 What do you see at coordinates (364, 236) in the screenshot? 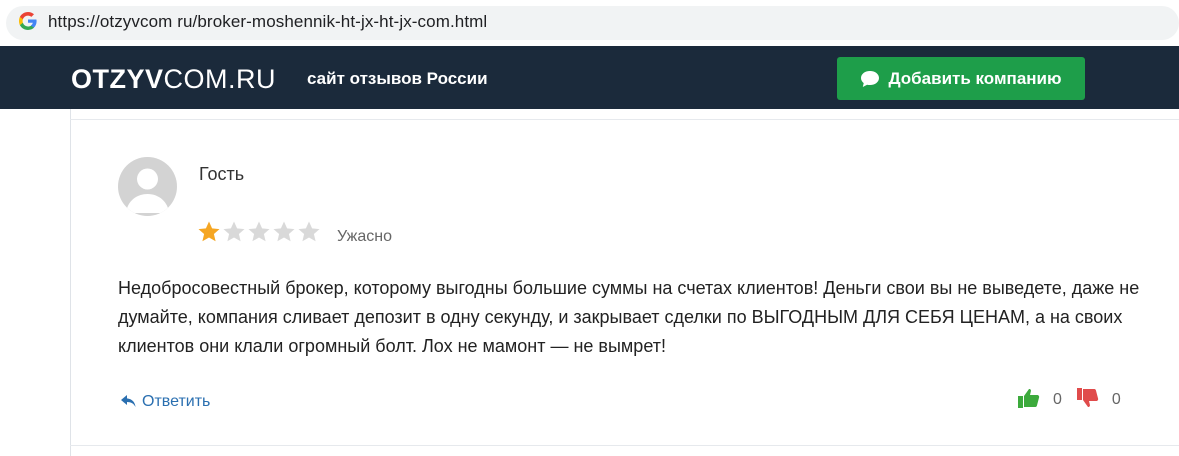
I see `rating-label: Ужасно` at bounding box center [364, 236].